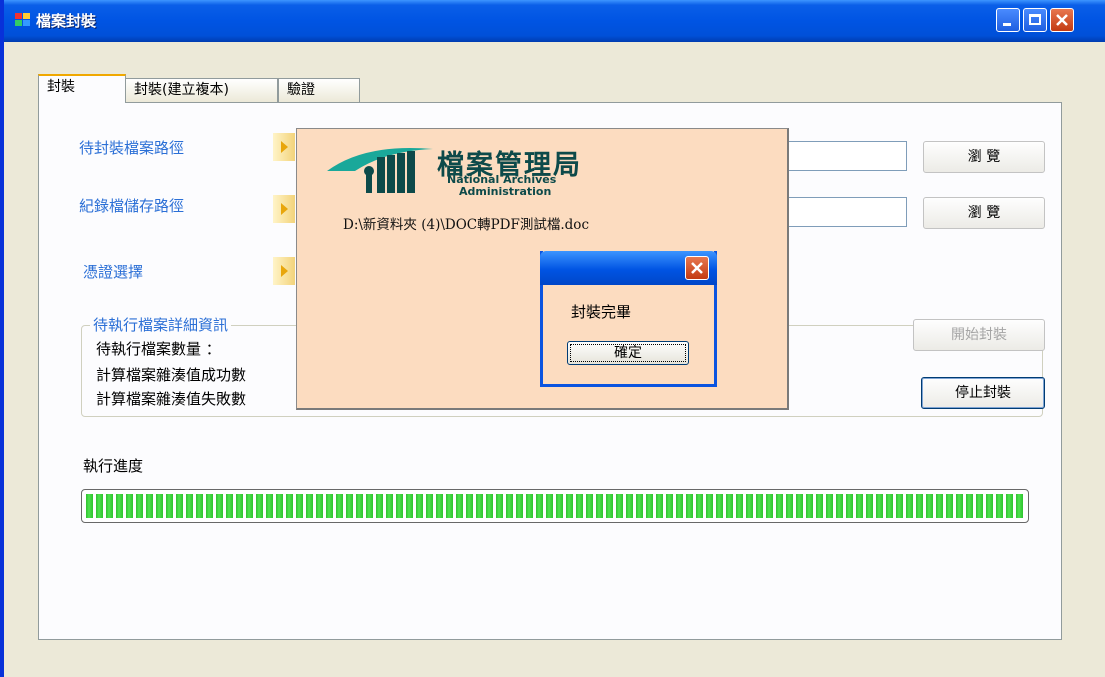  I want to click on tab-package-copy: 封裝(建立複本), so click(201, 90).